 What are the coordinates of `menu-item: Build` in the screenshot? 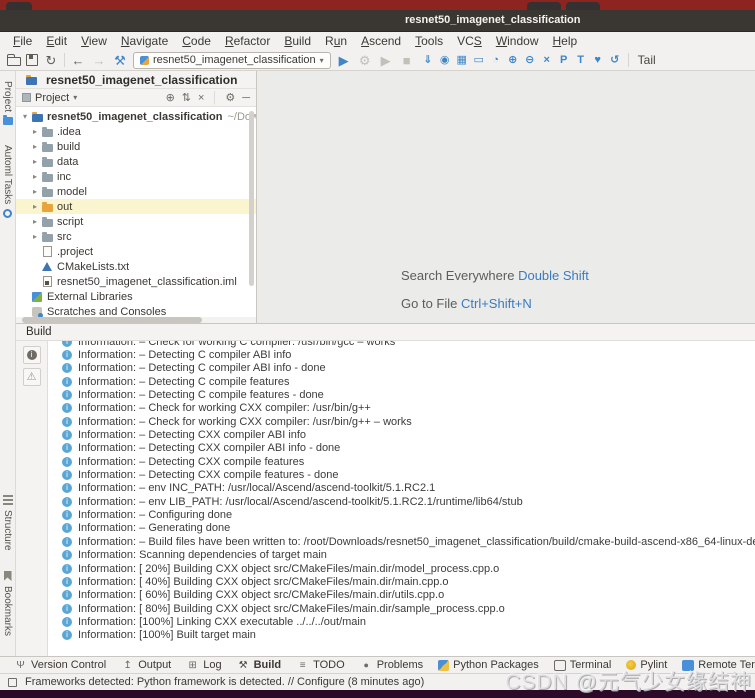 It's located at (297, 41).